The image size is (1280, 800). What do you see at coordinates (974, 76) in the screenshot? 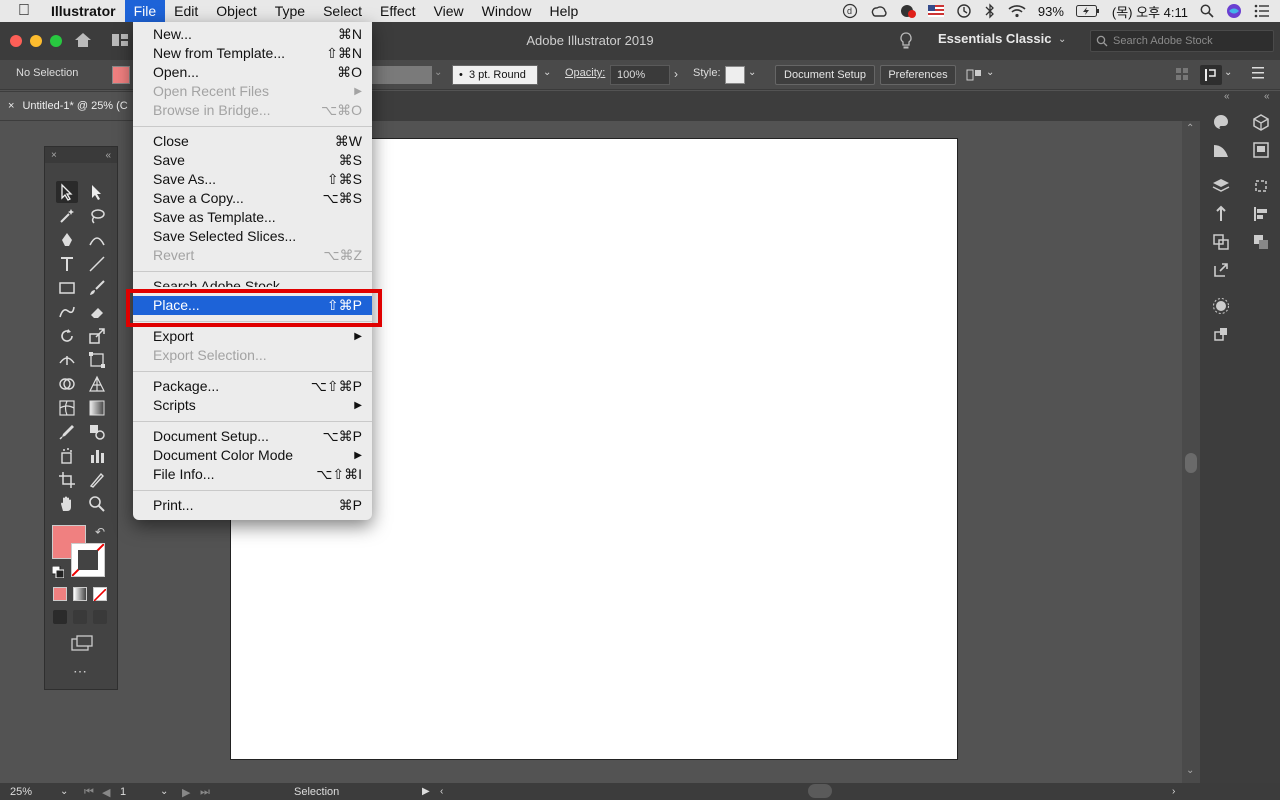
I see `align-options-icon` at bounding box center [974, 76].